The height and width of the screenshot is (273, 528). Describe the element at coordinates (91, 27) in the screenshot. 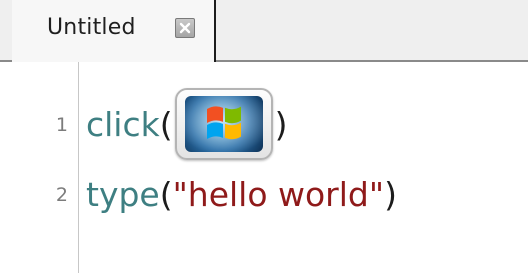

I see `tab-title: Untitled` at that location.